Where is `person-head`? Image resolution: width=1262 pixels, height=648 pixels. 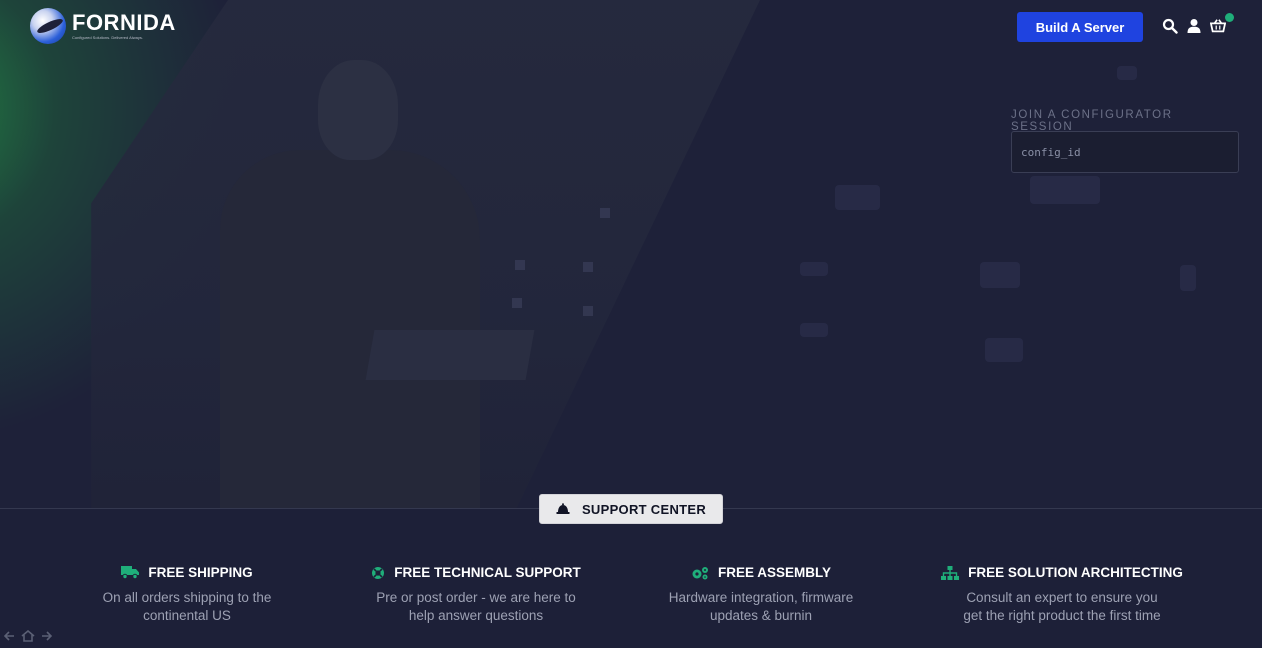 person-head is located at coordinates (358, 110).